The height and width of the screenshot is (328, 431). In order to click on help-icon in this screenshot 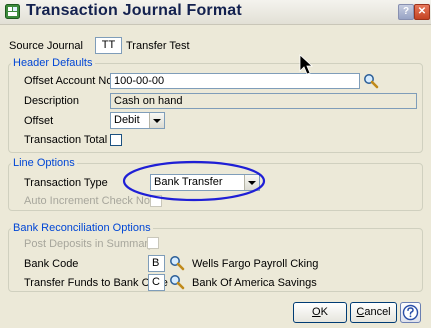, I will do `click(410, 312)`.